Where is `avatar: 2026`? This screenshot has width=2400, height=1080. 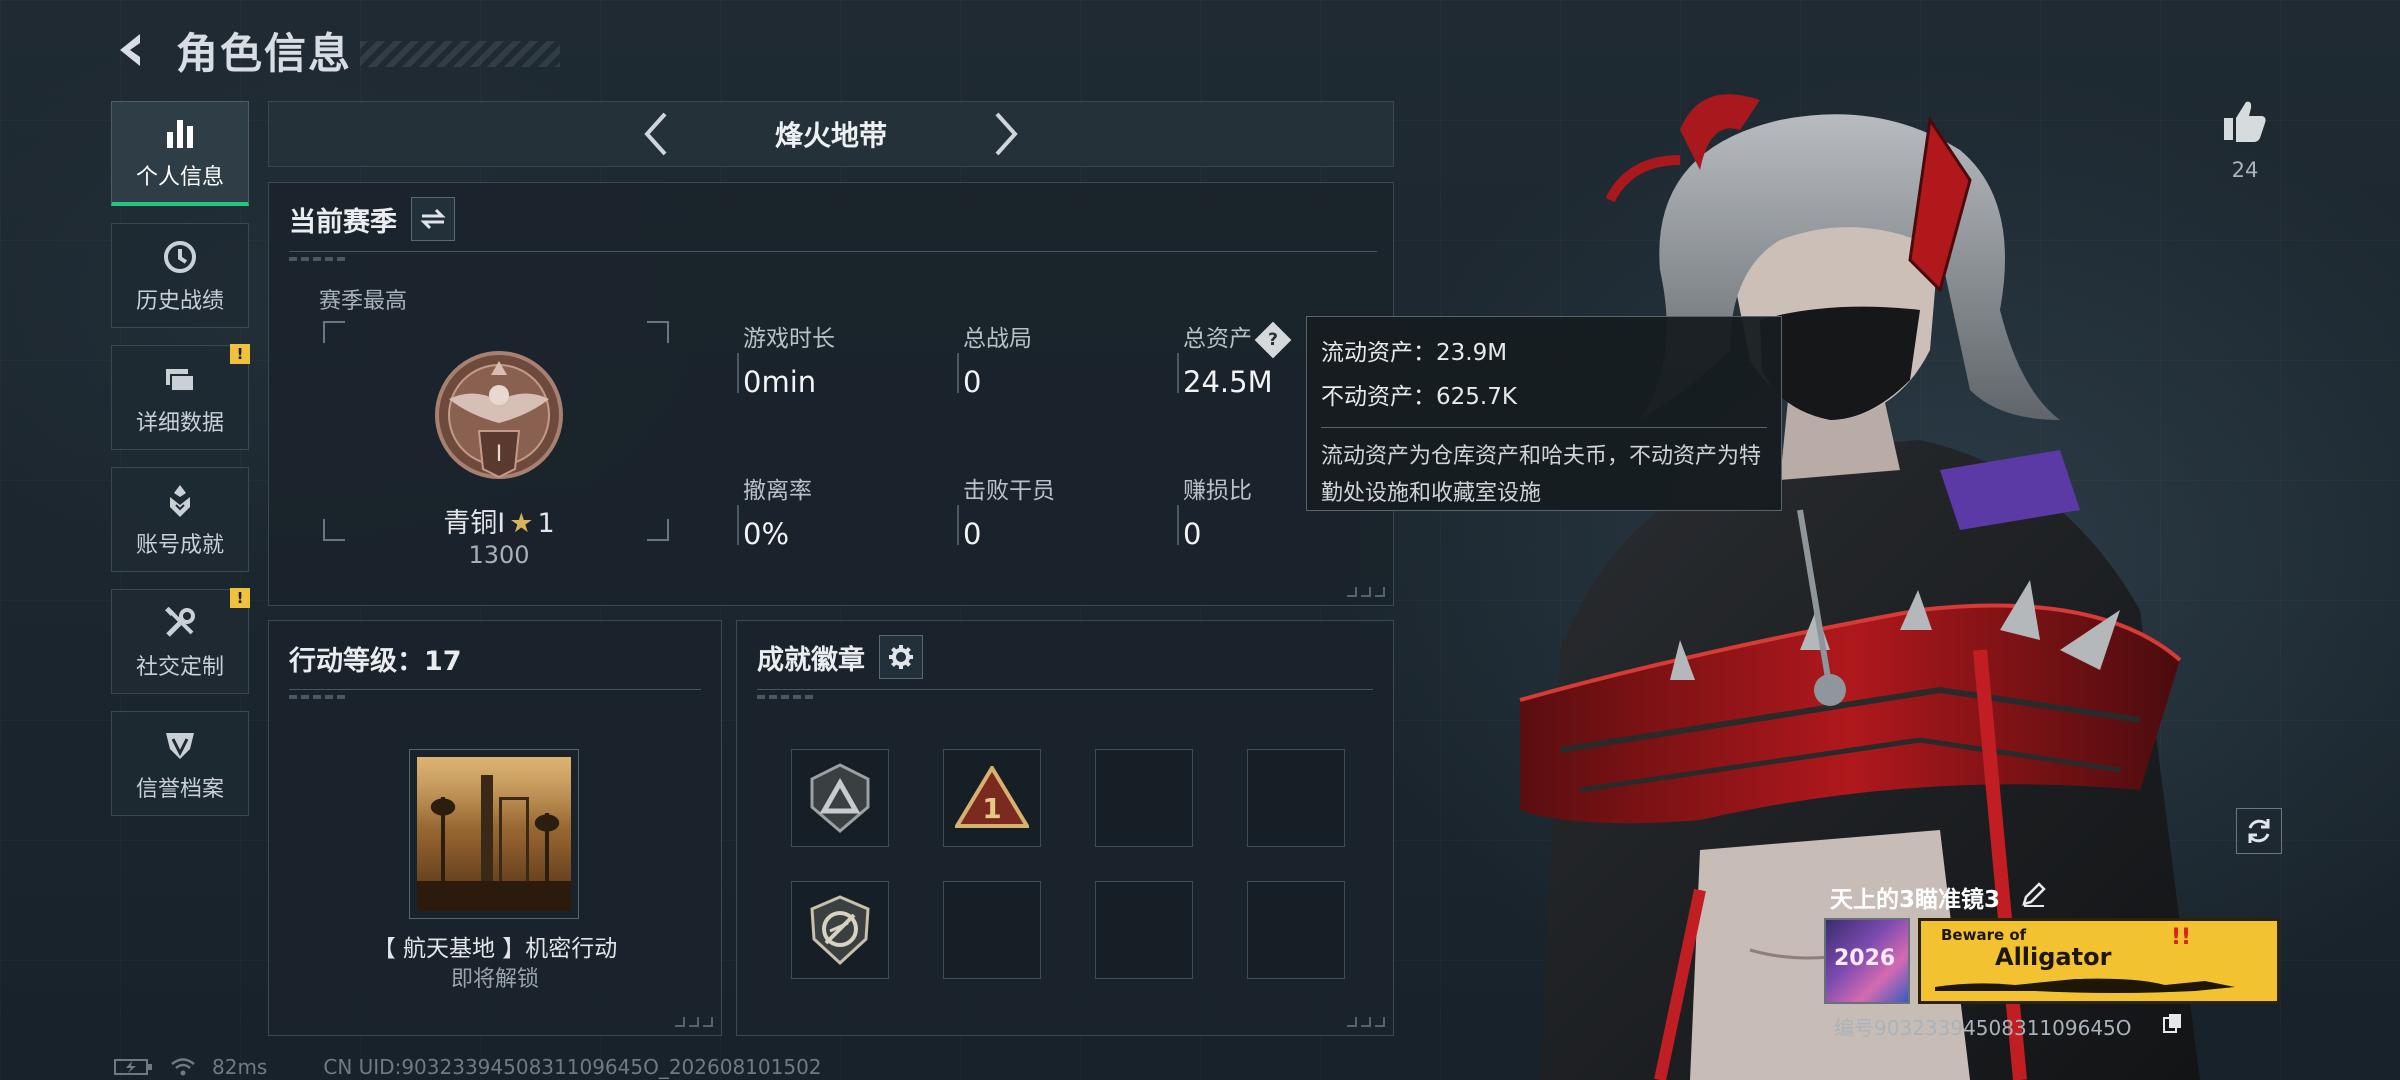 avatar: 2026 is located at coordinates (1867, 961).